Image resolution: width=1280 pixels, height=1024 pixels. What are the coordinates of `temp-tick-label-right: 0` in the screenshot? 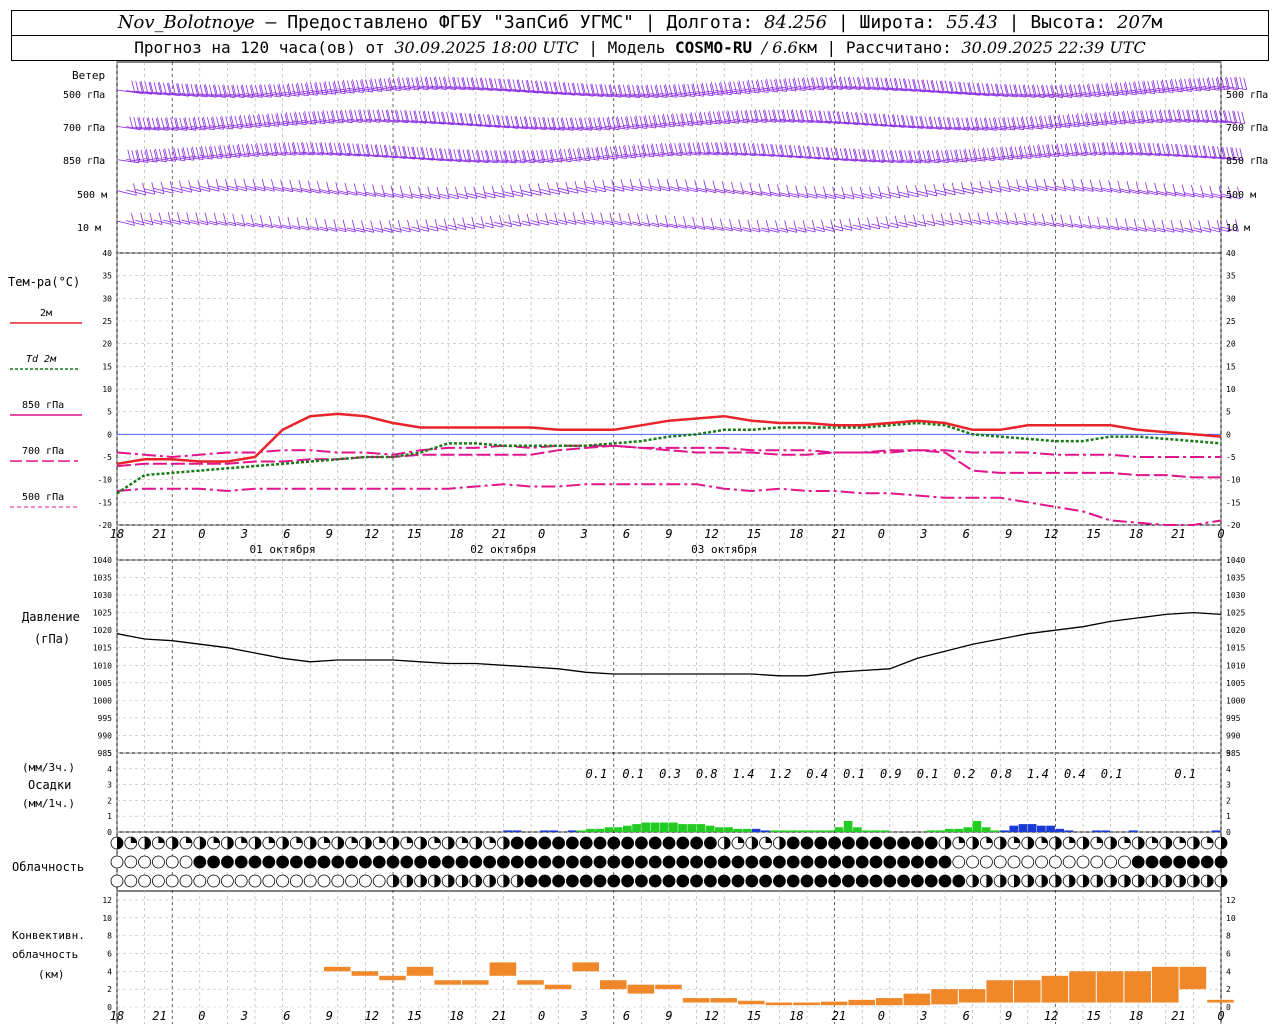 It's located at (1228, 434).